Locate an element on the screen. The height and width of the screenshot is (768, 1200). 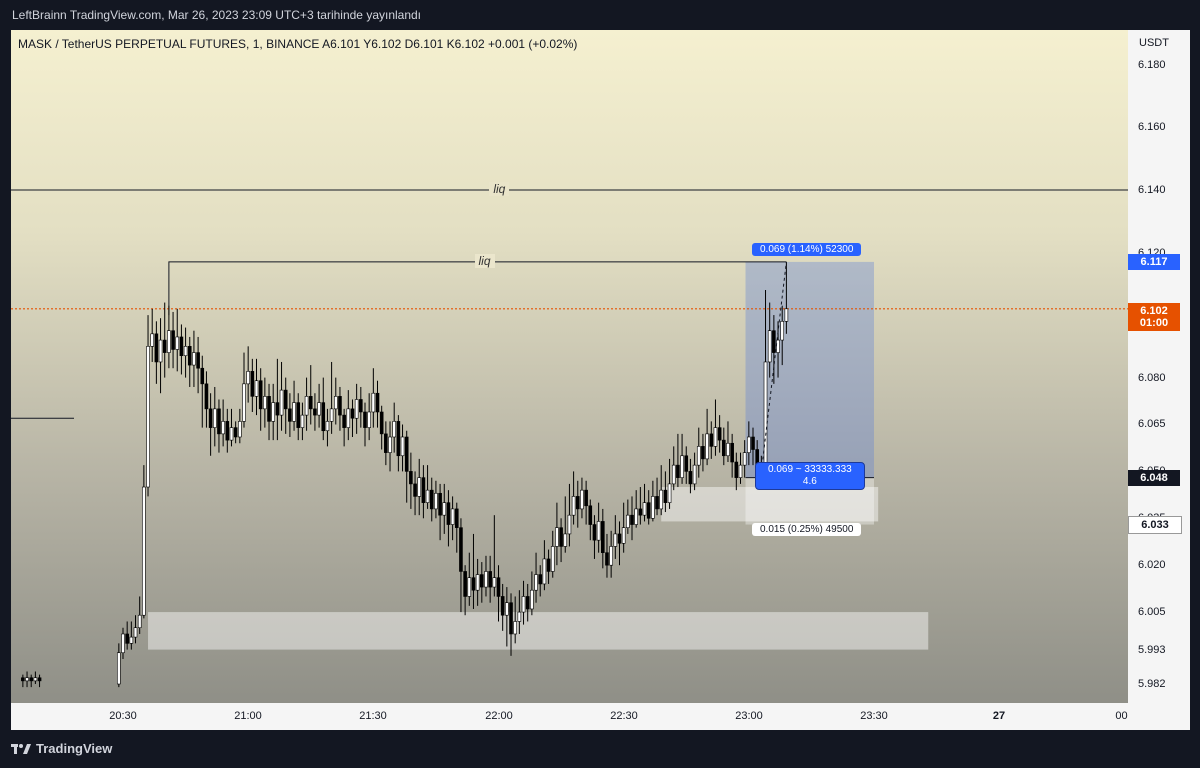
tradingview-footer: TradingView is located at coordinates (61, 748).